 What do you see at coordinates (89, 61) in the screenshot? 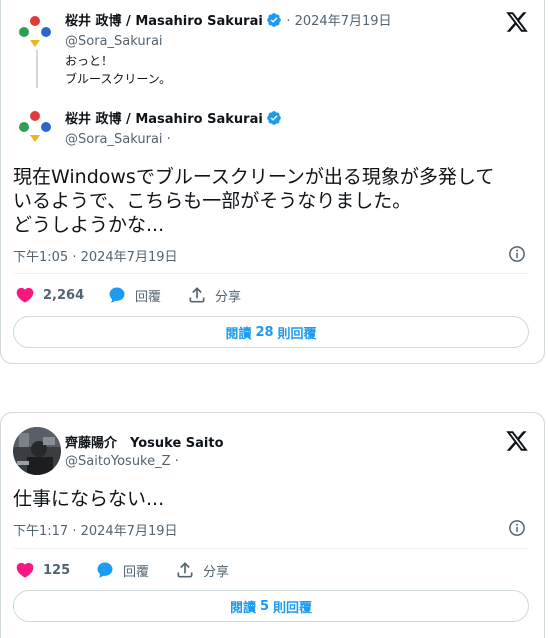
I see `text-line: おっと！` at bounding box center [89, 61].